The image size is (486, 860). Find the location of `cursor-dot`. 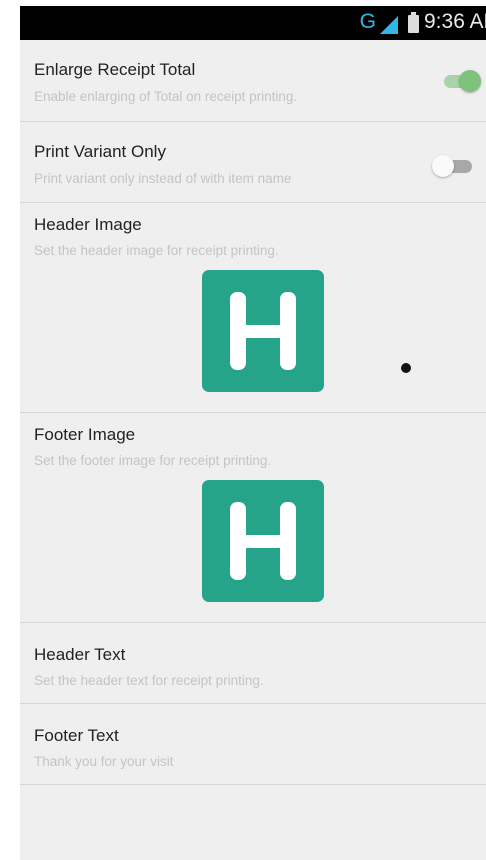

cursor-dot is located at coordinates (406, 368).